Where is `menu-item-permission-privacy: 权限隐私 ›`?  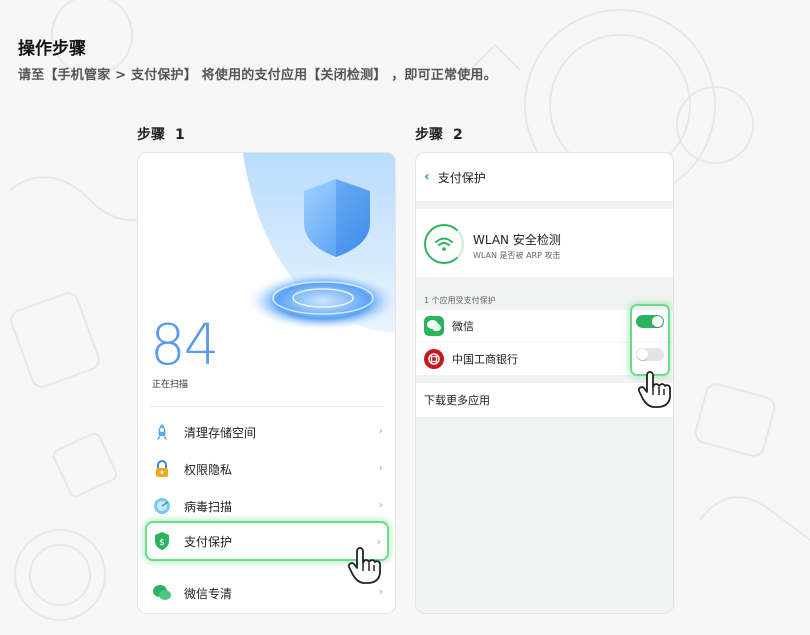
menu-item-permission-privacy: 权限隐私 › is located at coordinates (269, 469).